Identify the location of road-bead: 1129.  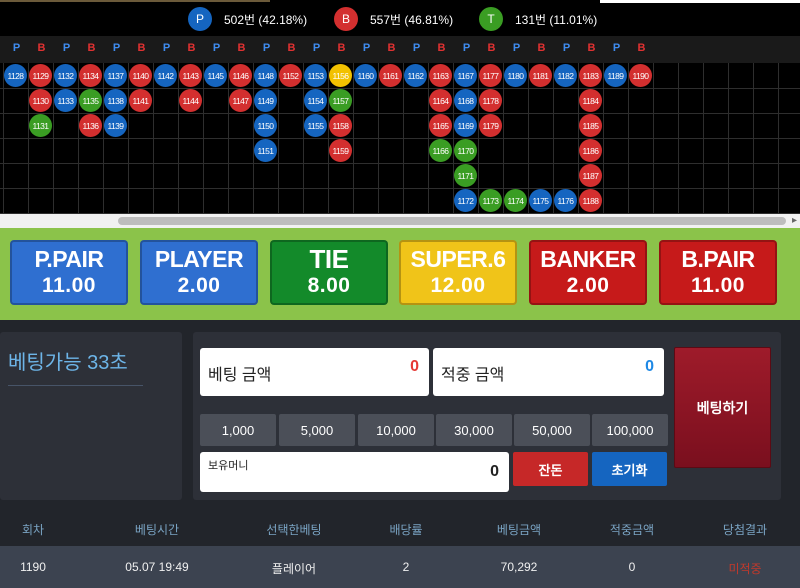
(40, 75).